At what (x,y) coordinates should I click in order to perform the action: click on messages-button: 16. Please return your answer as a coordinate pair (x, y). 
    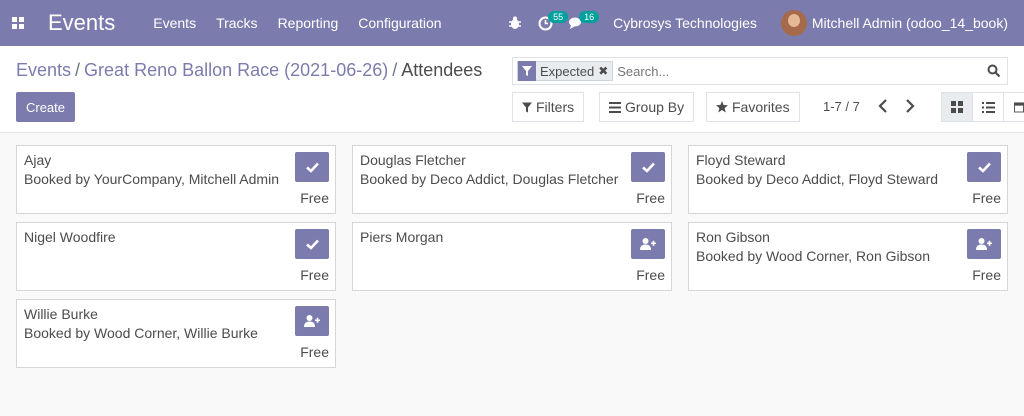
    Looking at the image, I should click on (584, 20).